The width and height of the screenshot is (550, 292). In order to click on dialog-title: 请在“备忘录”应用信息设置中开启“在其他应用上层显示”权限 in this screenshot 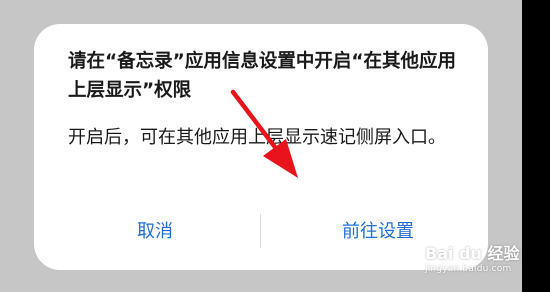, I will do `click(262, 76)`.